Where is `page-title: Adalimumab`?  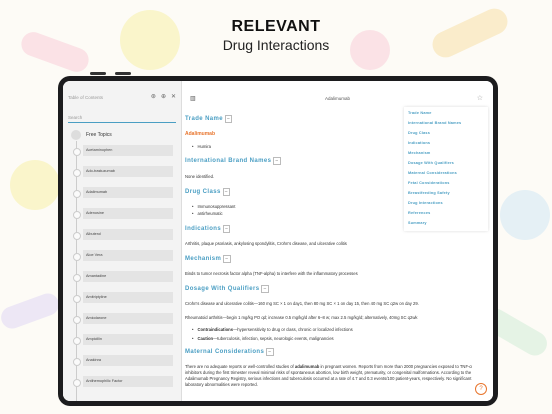 page-title: Adalimumab is located at coordinates (337, 98).